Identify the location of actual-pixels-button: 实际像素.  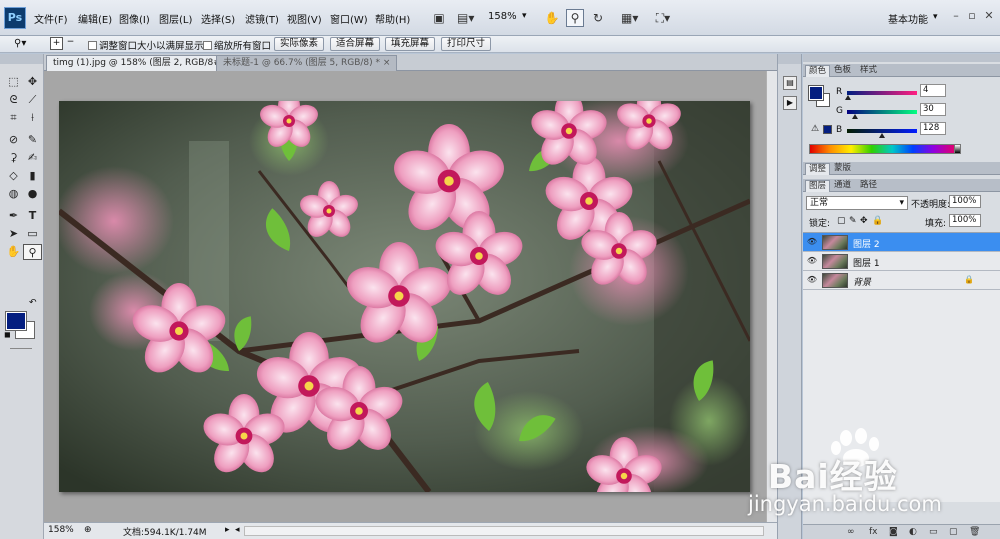
(299, 44).